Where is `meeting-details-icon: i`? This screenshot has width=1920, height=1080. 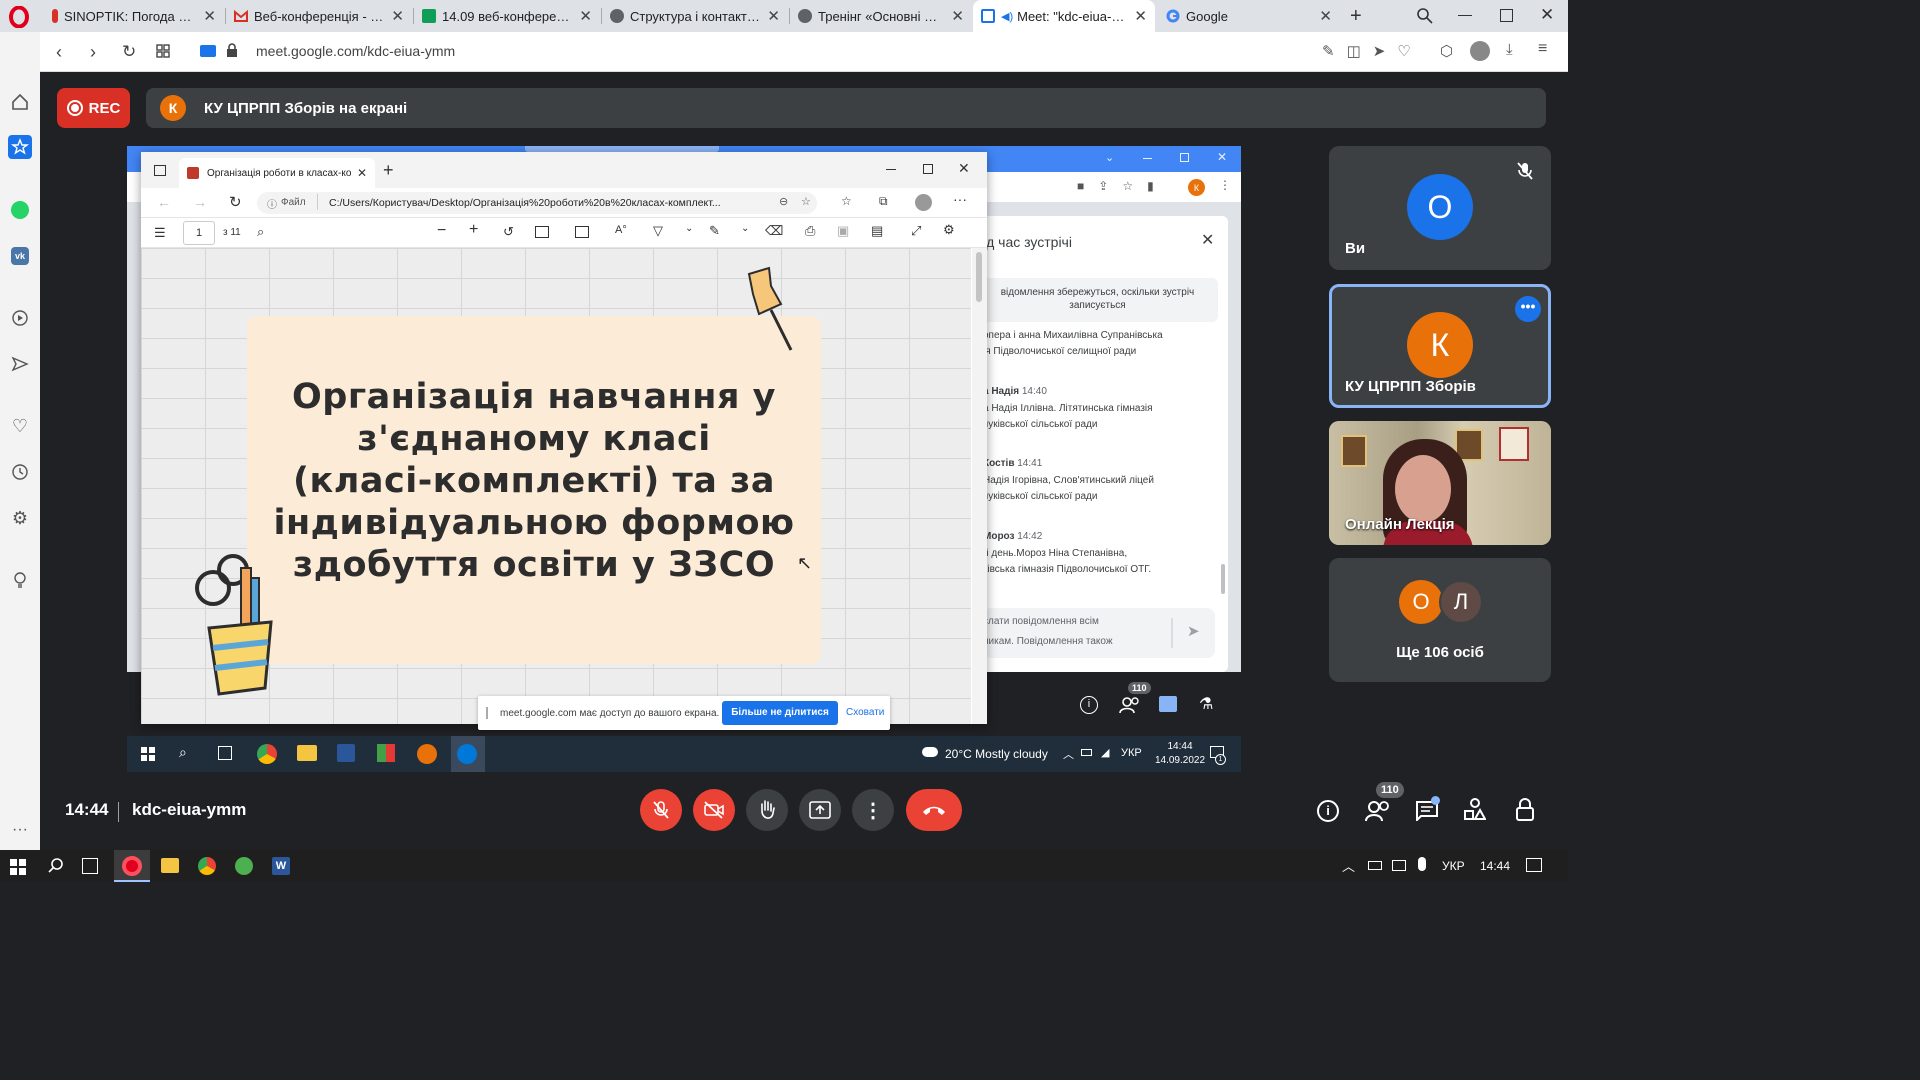 meeting-details-icon: i is located at coordinates (1328, 811).